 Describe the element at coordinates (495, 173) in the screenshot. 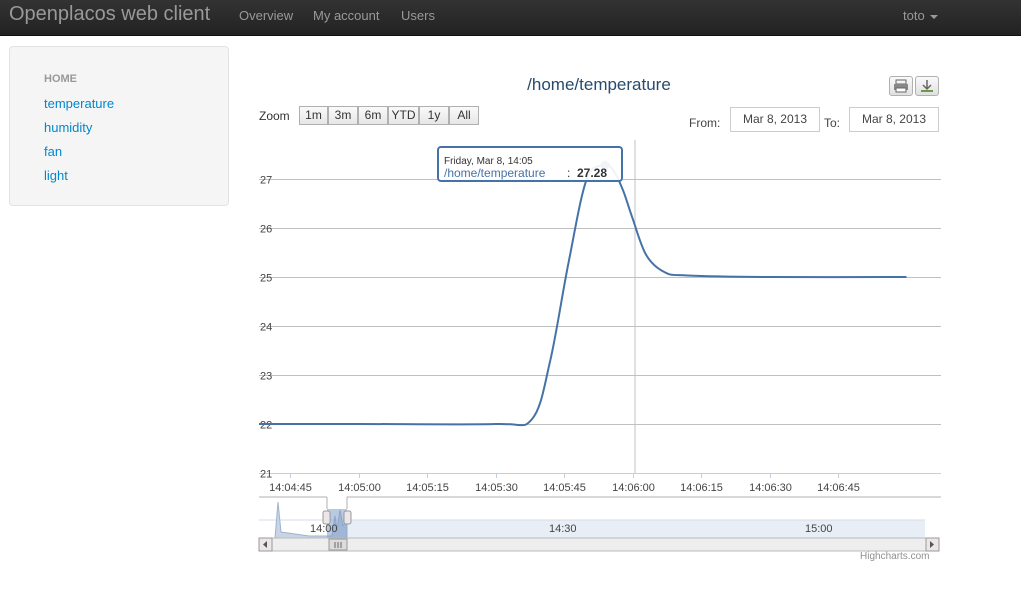

I see `tooltip-series-name: /home/temperature` at that location.